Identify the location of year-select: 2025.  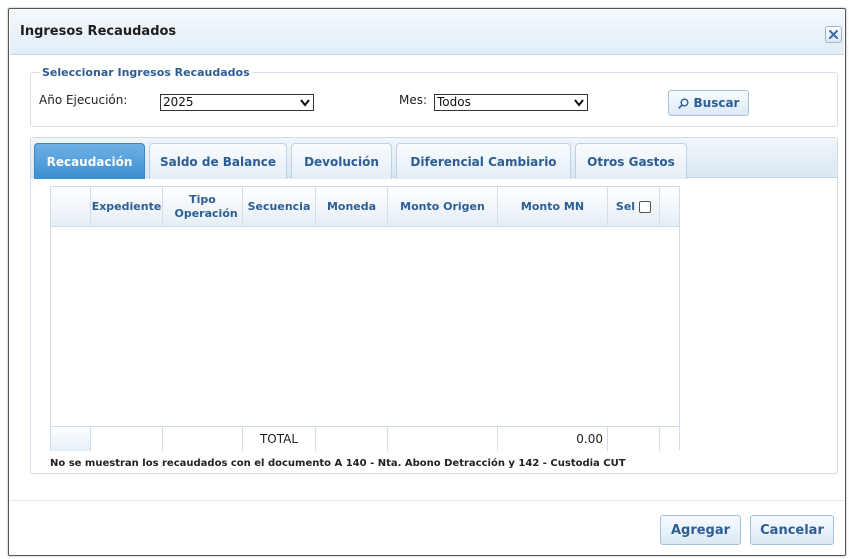
(237, 102).